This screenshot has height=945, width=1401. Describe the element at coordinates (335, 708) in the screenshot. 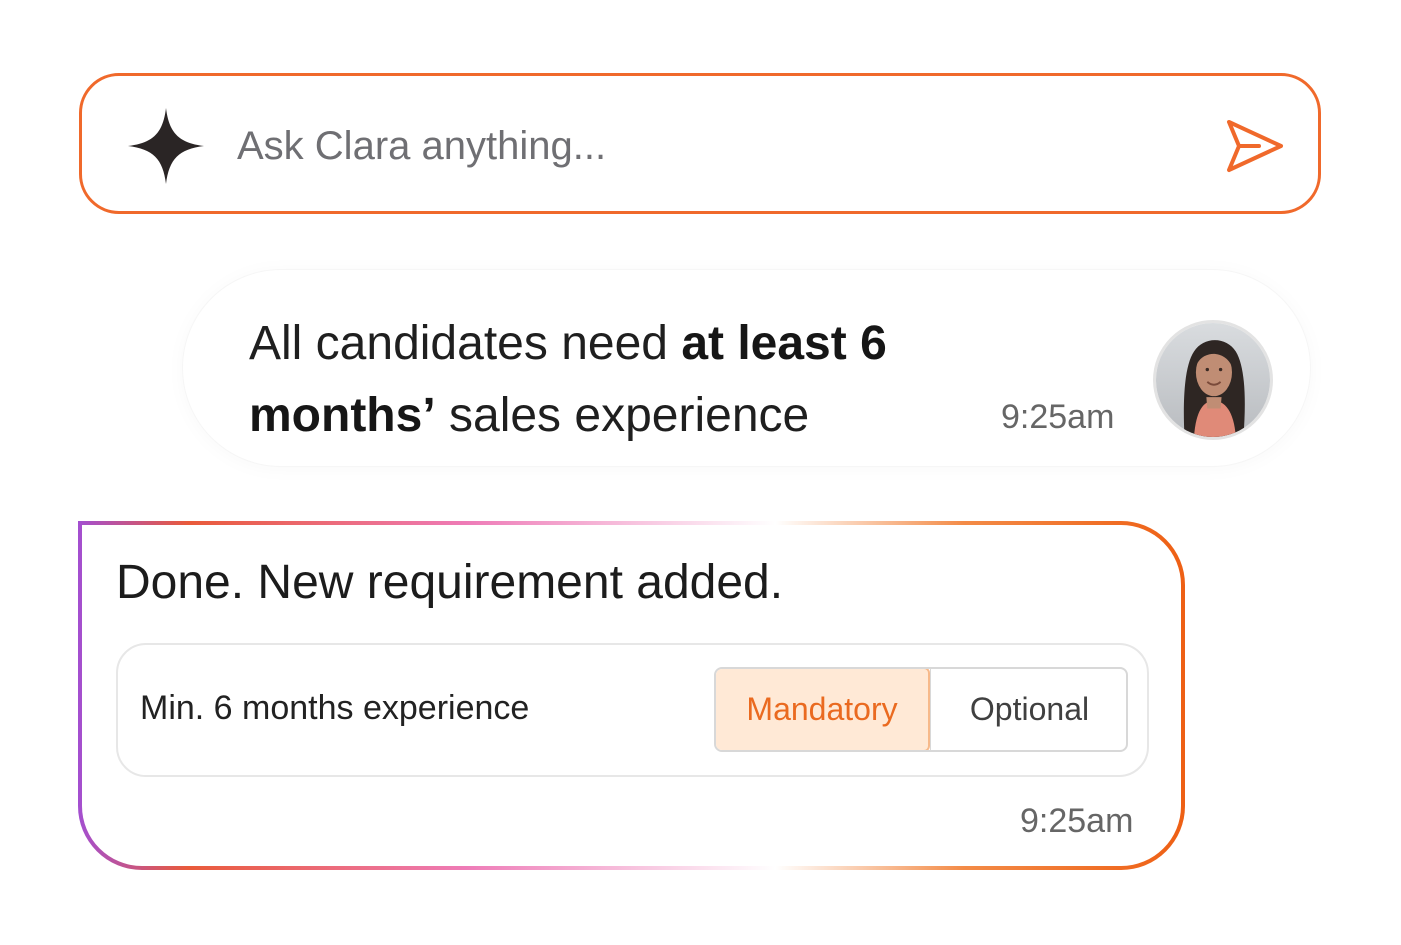

I see `requirement-label: Min. 6 months experience` at that location.